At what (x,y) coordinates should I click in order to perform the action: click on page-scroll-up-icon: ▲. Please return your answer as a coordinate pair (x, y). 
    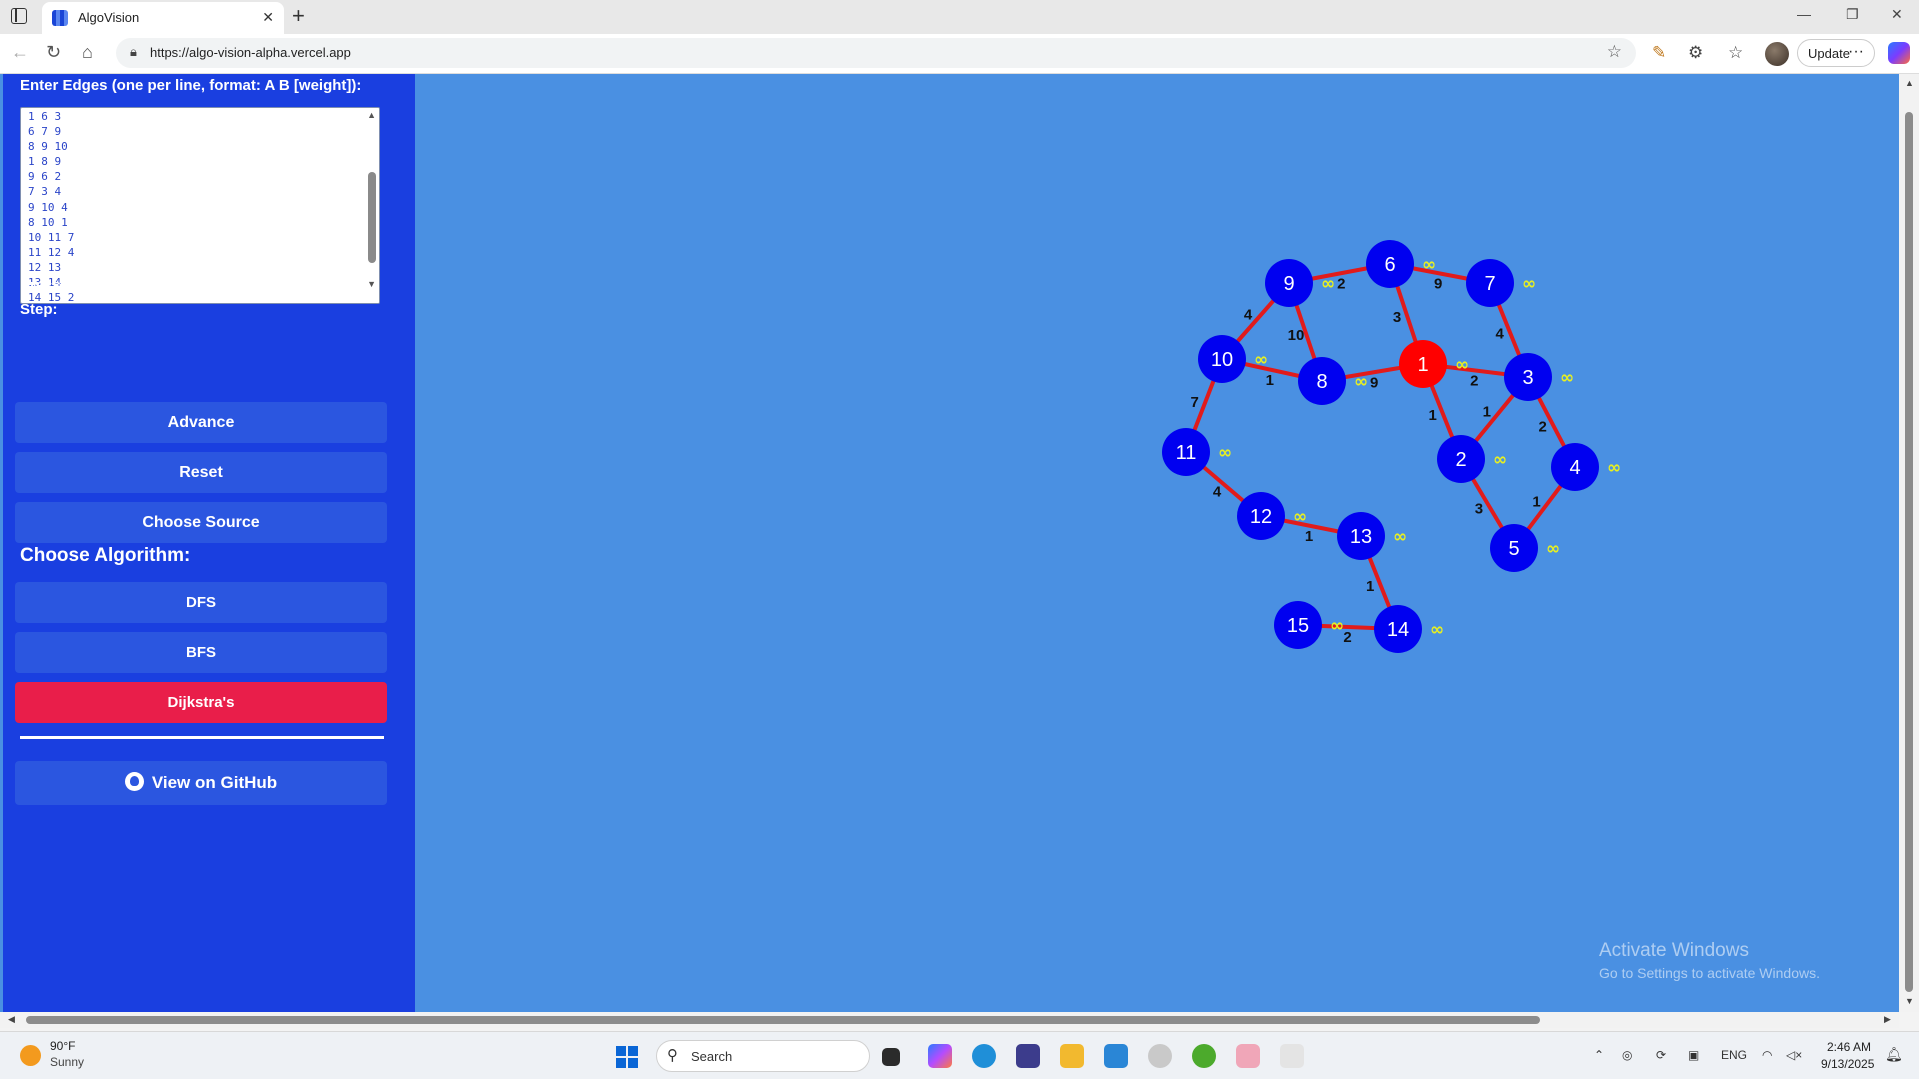
    Looking at the image, I should click on (1909, 83).